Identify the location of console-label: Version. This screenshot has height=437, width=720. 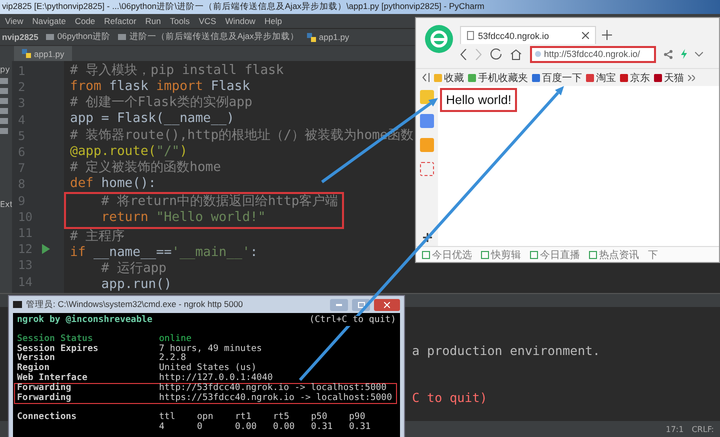
(36, 359).